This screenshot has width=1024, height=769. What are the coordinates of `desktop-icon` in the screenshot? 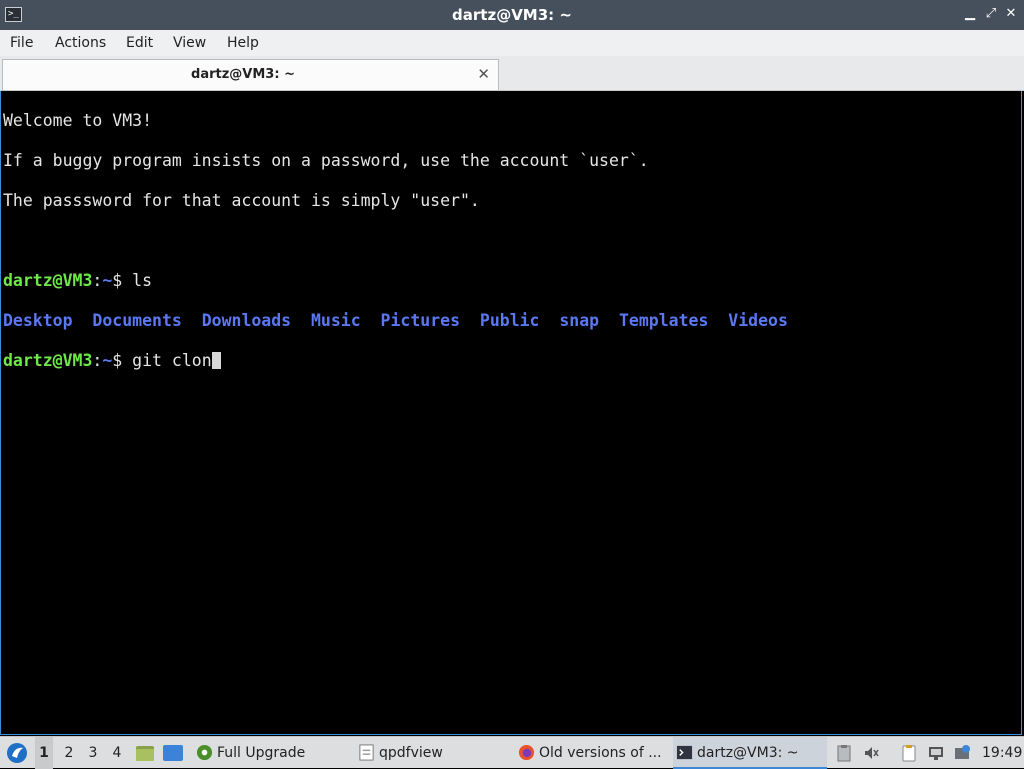 It's located at (173, 753).